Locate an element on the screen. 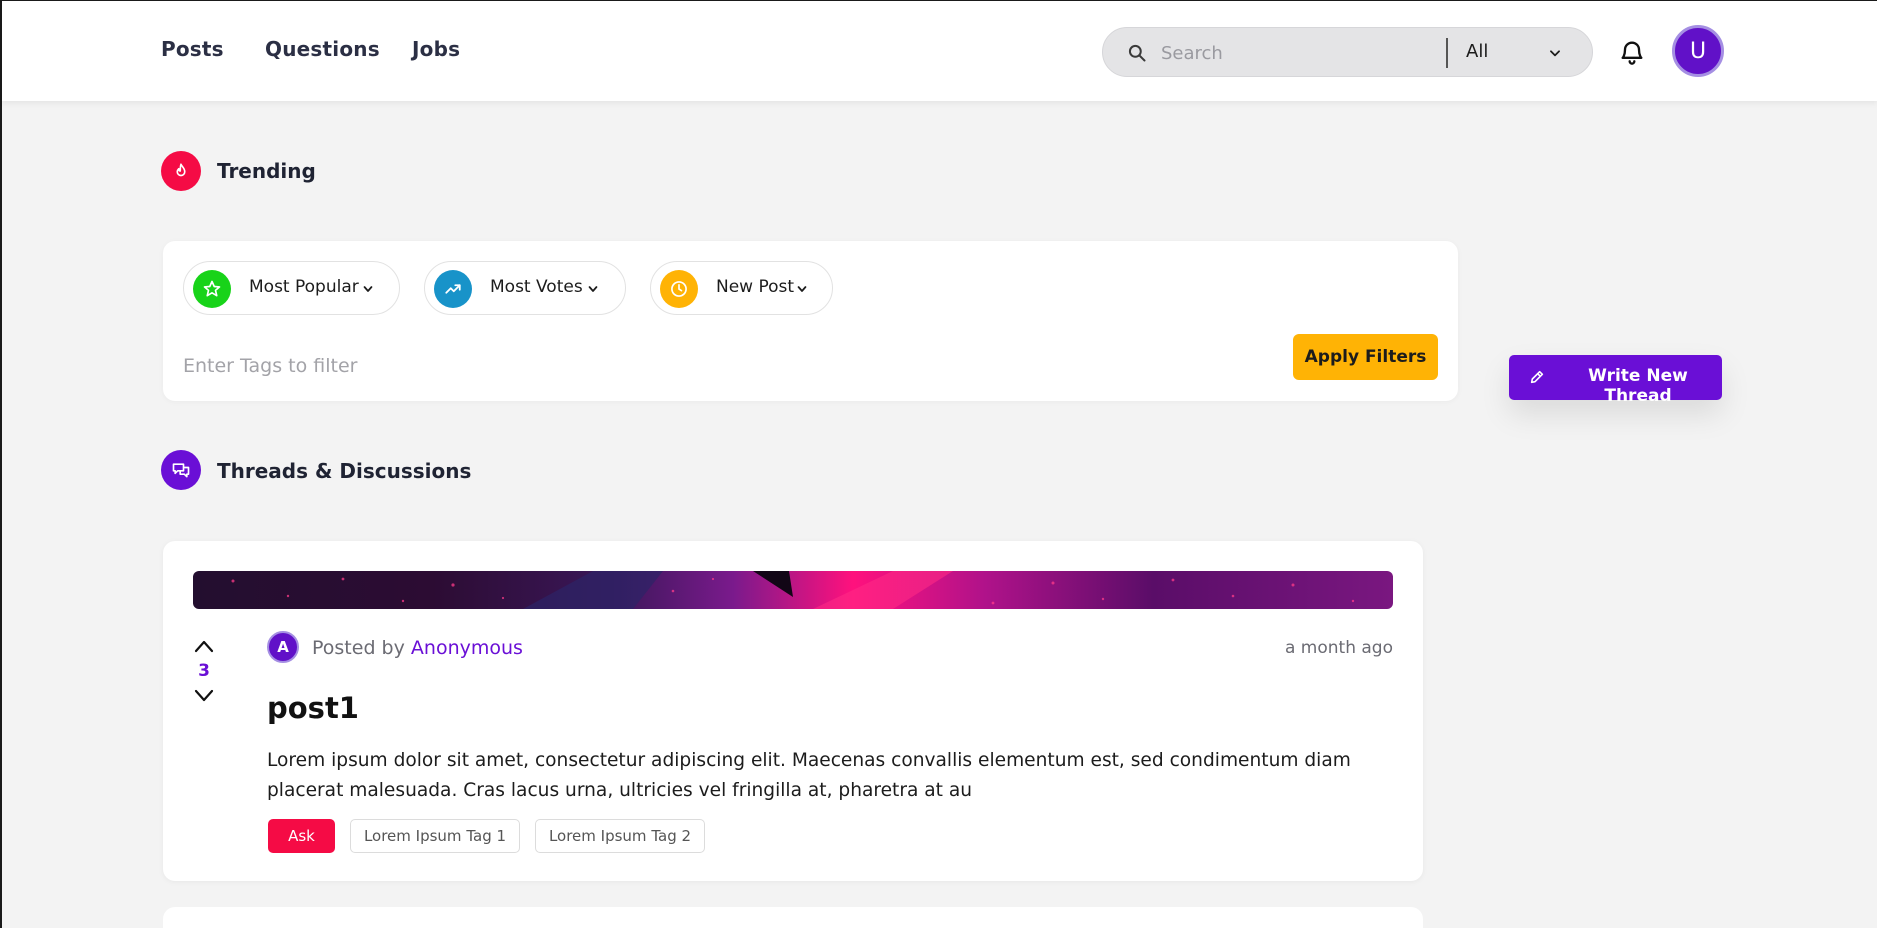 This screenshot has height=928, width=1877. post-timestamp: a month ago is located at coordinates (1338, 648).